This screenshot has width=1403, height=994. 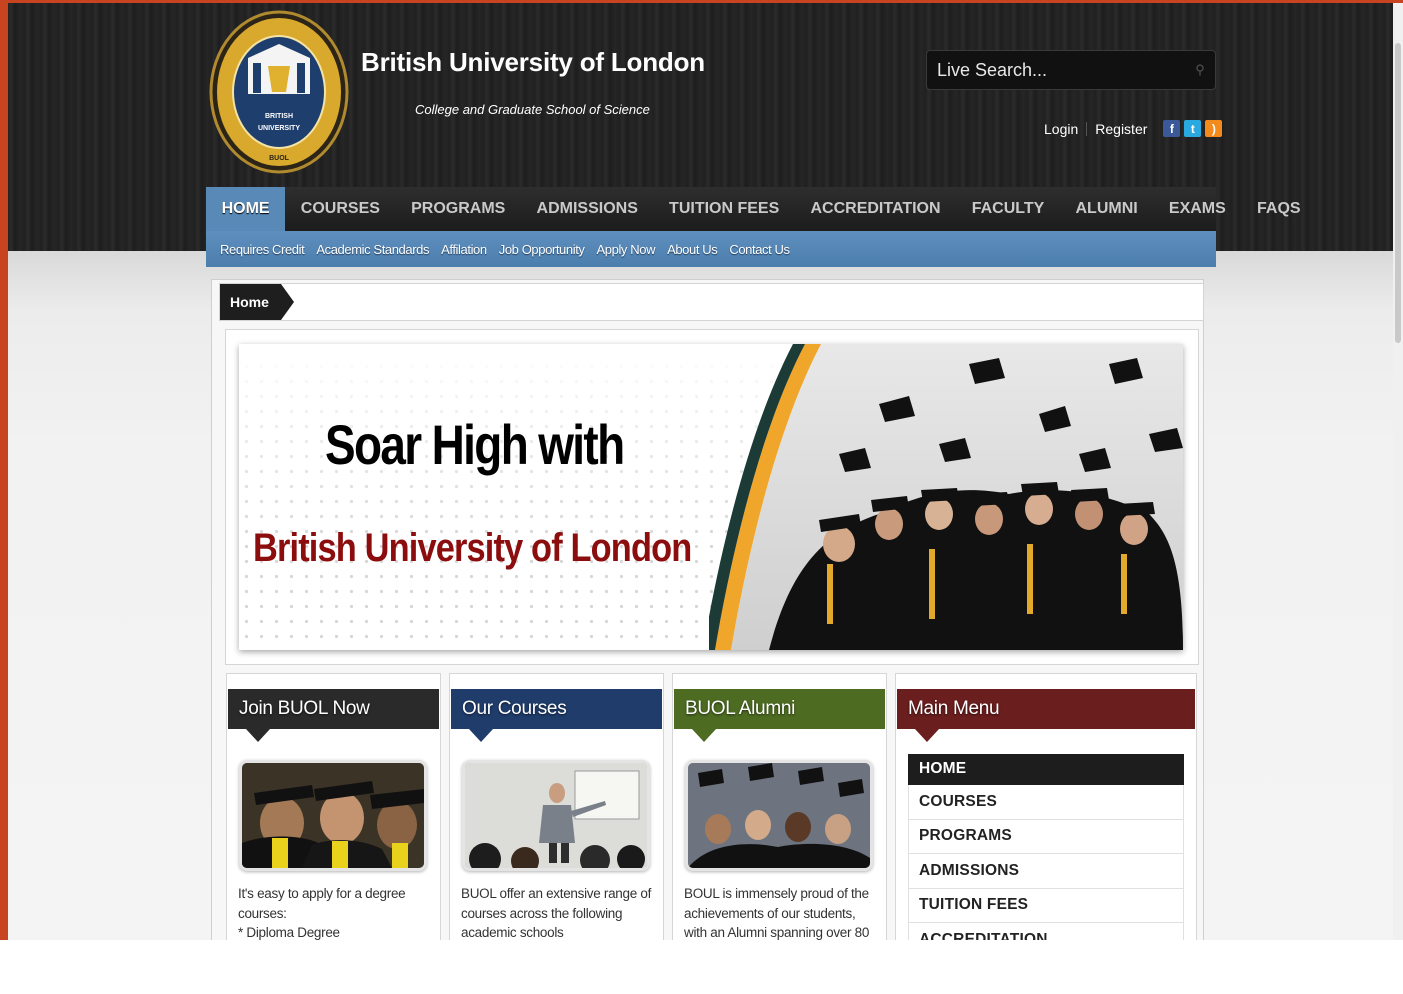 I want to click on subnav-link-requires-credit: Requires Credit, so click(x=262, y=249).